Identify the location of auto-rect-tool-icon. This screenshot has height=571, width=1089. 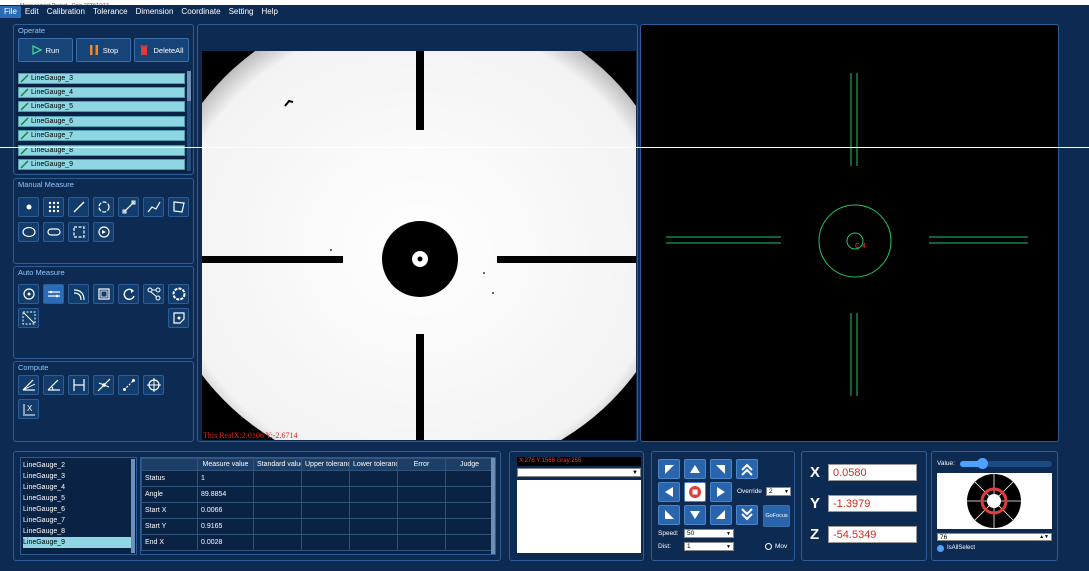
(103, 294).